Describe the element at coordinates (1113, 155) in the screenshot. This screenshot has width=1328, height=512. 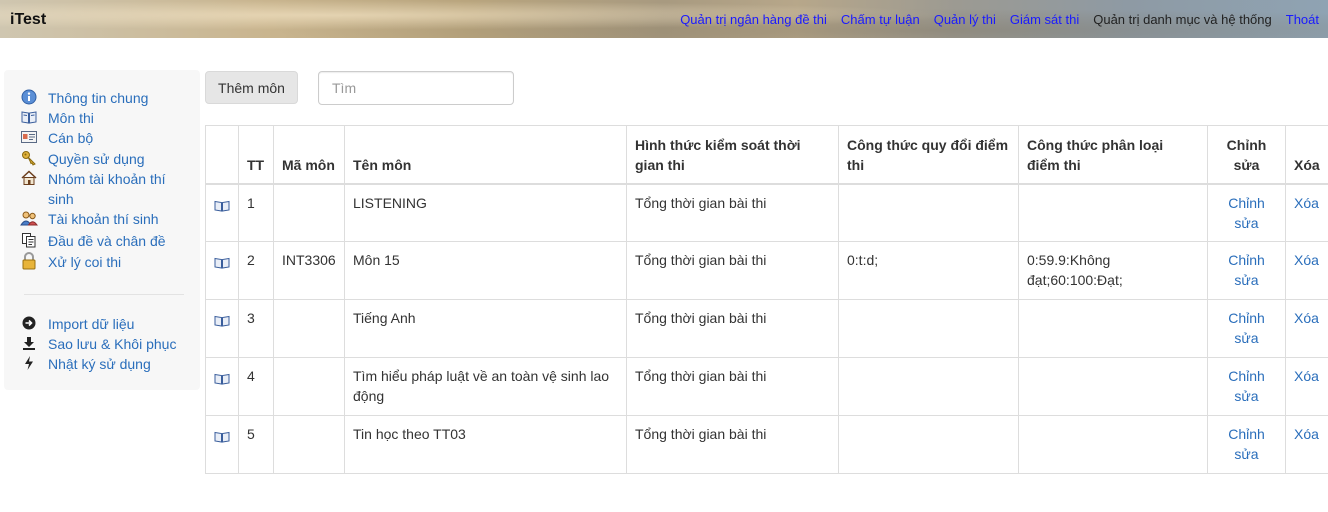
I see `column-header-classification: Công thức phân loại điểm thi` at that location.